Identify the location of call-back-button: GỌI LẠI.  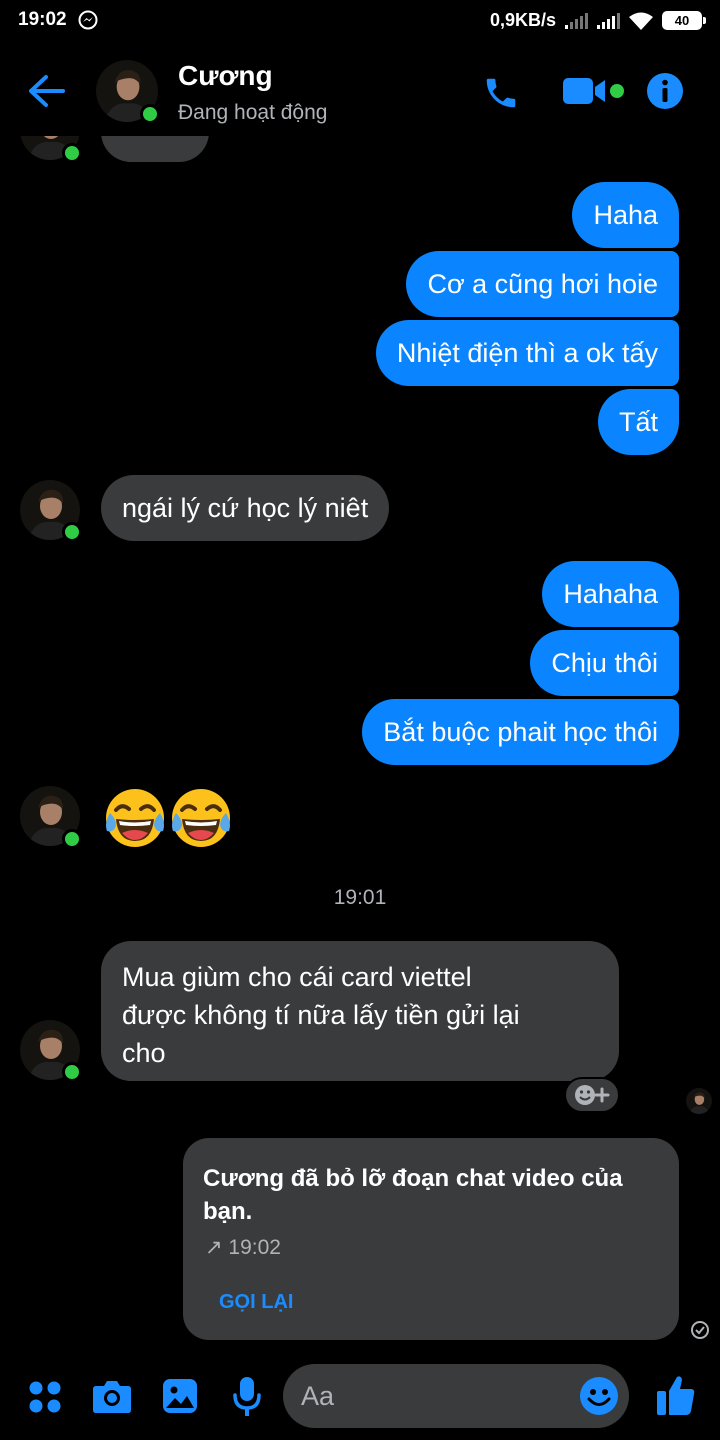
(256, 1302).